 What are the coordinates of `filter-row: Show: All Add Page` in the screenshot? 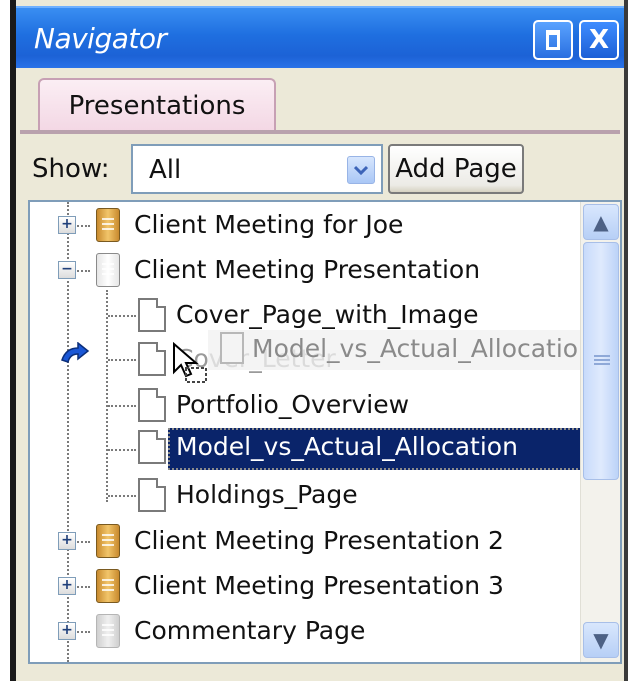 It's located at (323, 168).